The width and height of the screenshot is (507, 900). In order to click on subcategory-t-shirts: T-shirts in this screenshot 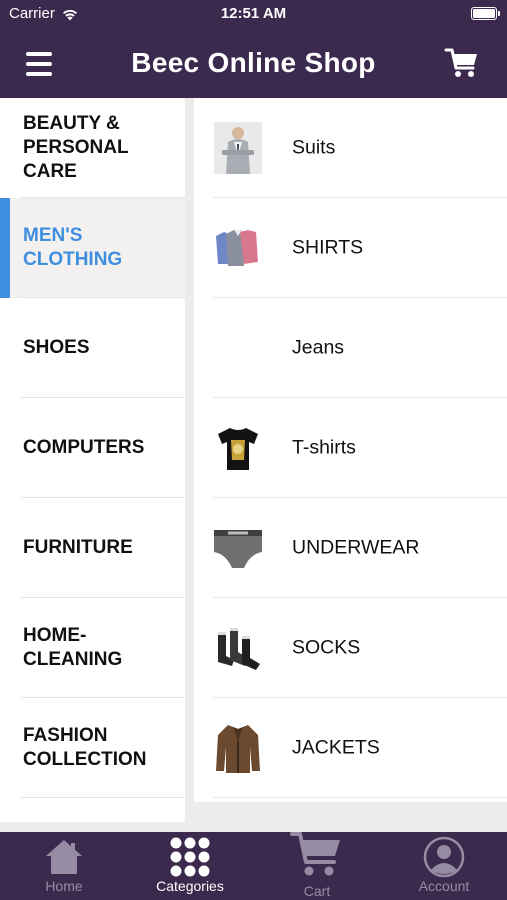, I will do `click(350, 448)`.